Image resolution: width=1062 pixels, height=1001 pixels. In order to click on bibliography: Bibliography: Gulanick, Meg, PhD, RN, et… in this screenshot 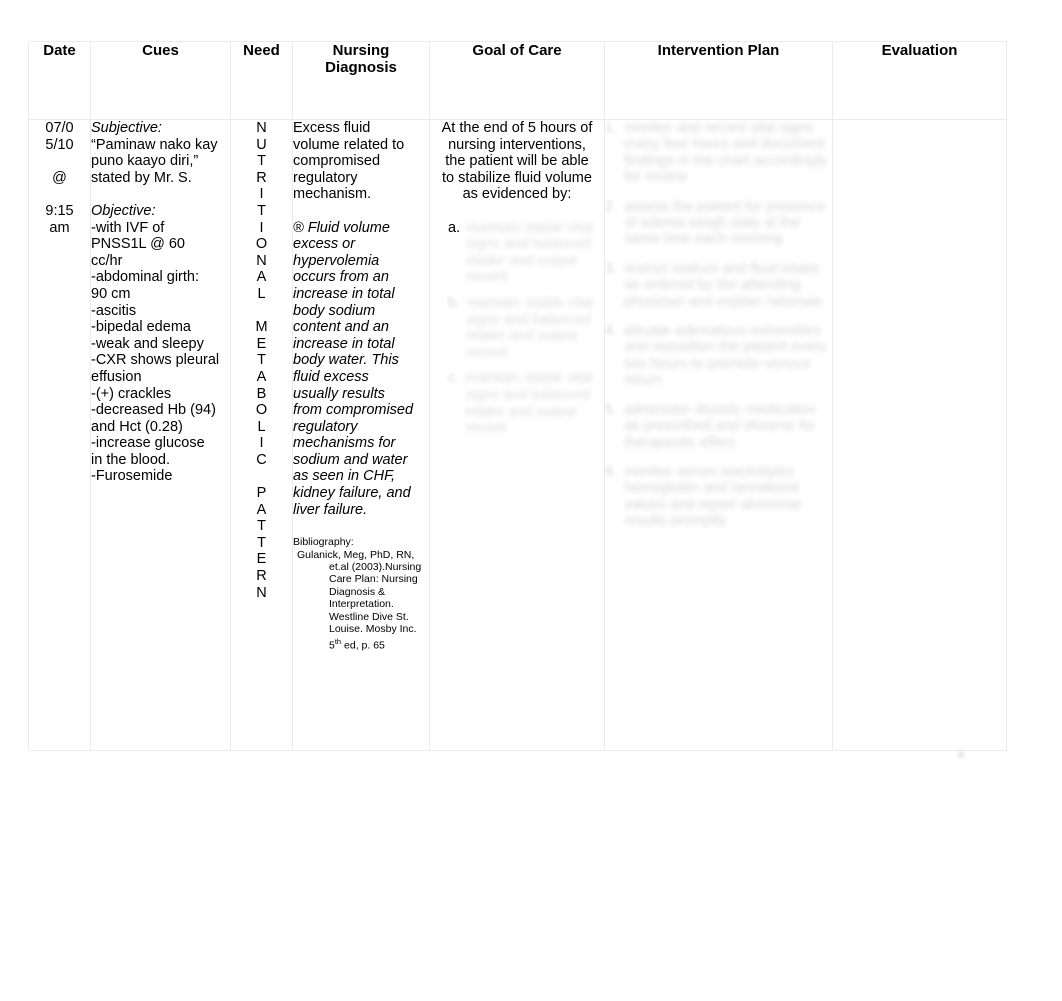, I will do `click(361, 593)`.